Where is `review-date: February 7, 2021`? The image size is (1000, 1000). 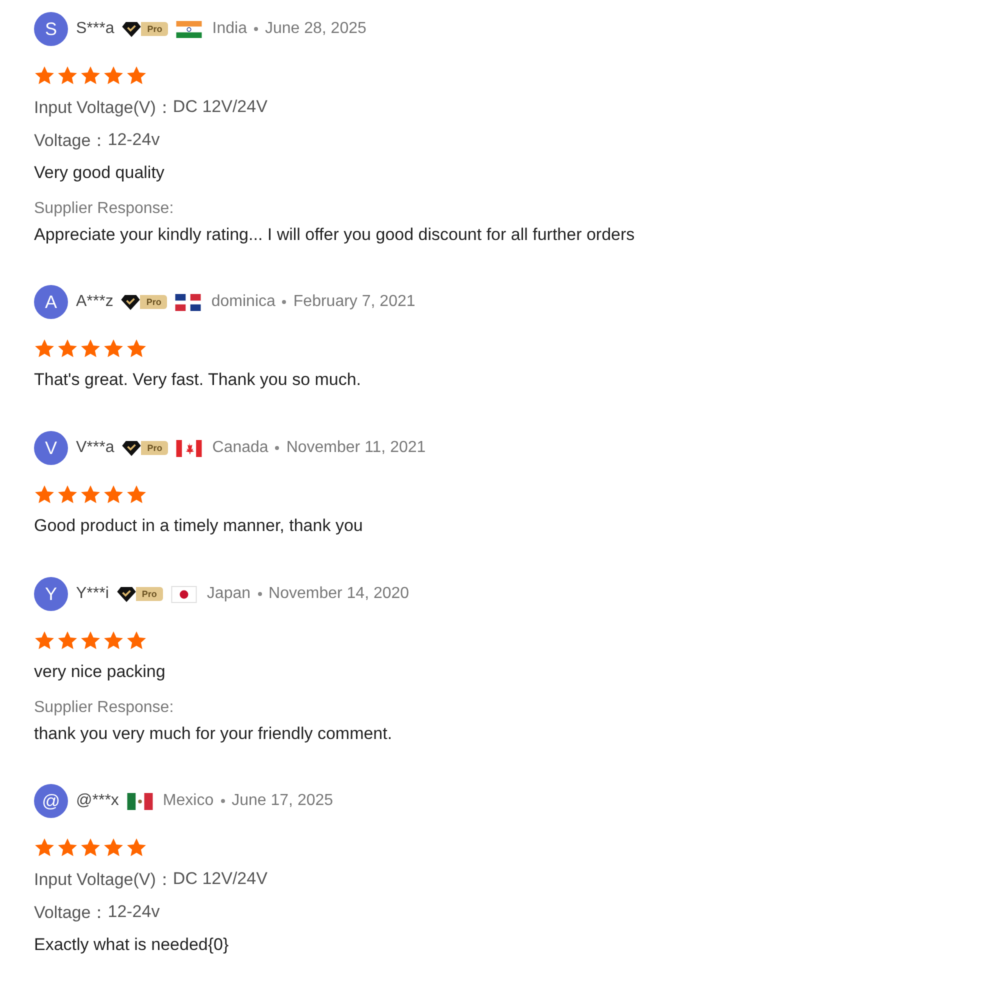 review-date: February 7, 2021 is located at coordinates (354, 302).